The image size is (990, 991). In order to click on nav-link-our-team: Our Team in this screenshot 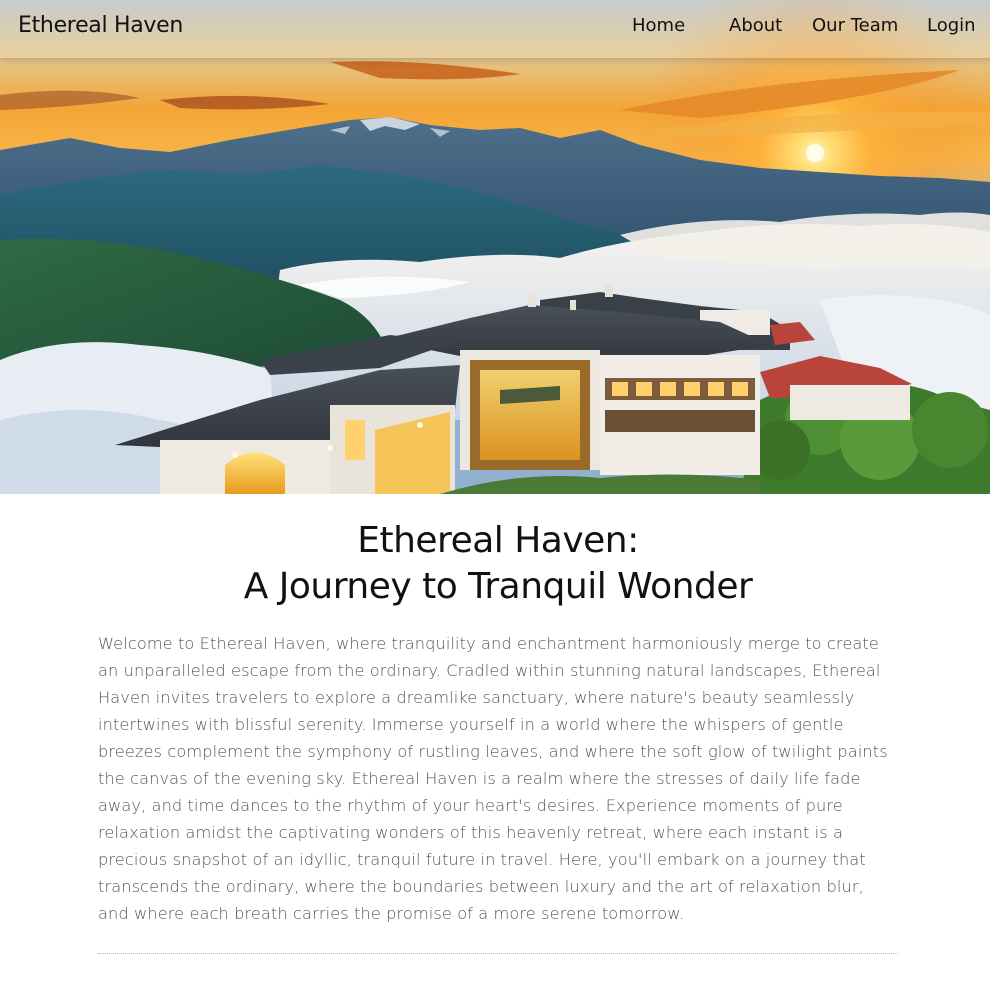, I will do `click(855, 25)`.